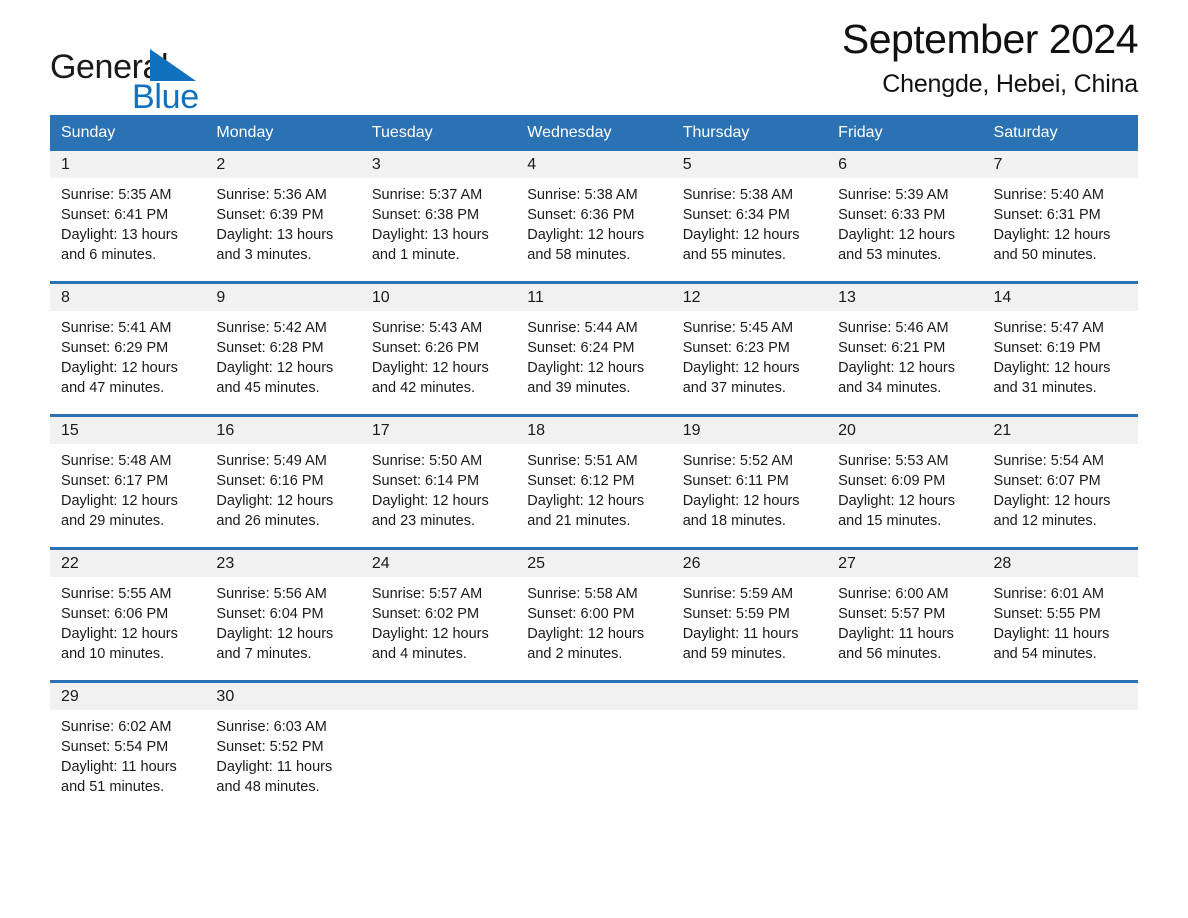 The image size is (1188, 918). Describe the element at coordinates (128, 562) in the screenshot. I see `day-number: 22` at that location.